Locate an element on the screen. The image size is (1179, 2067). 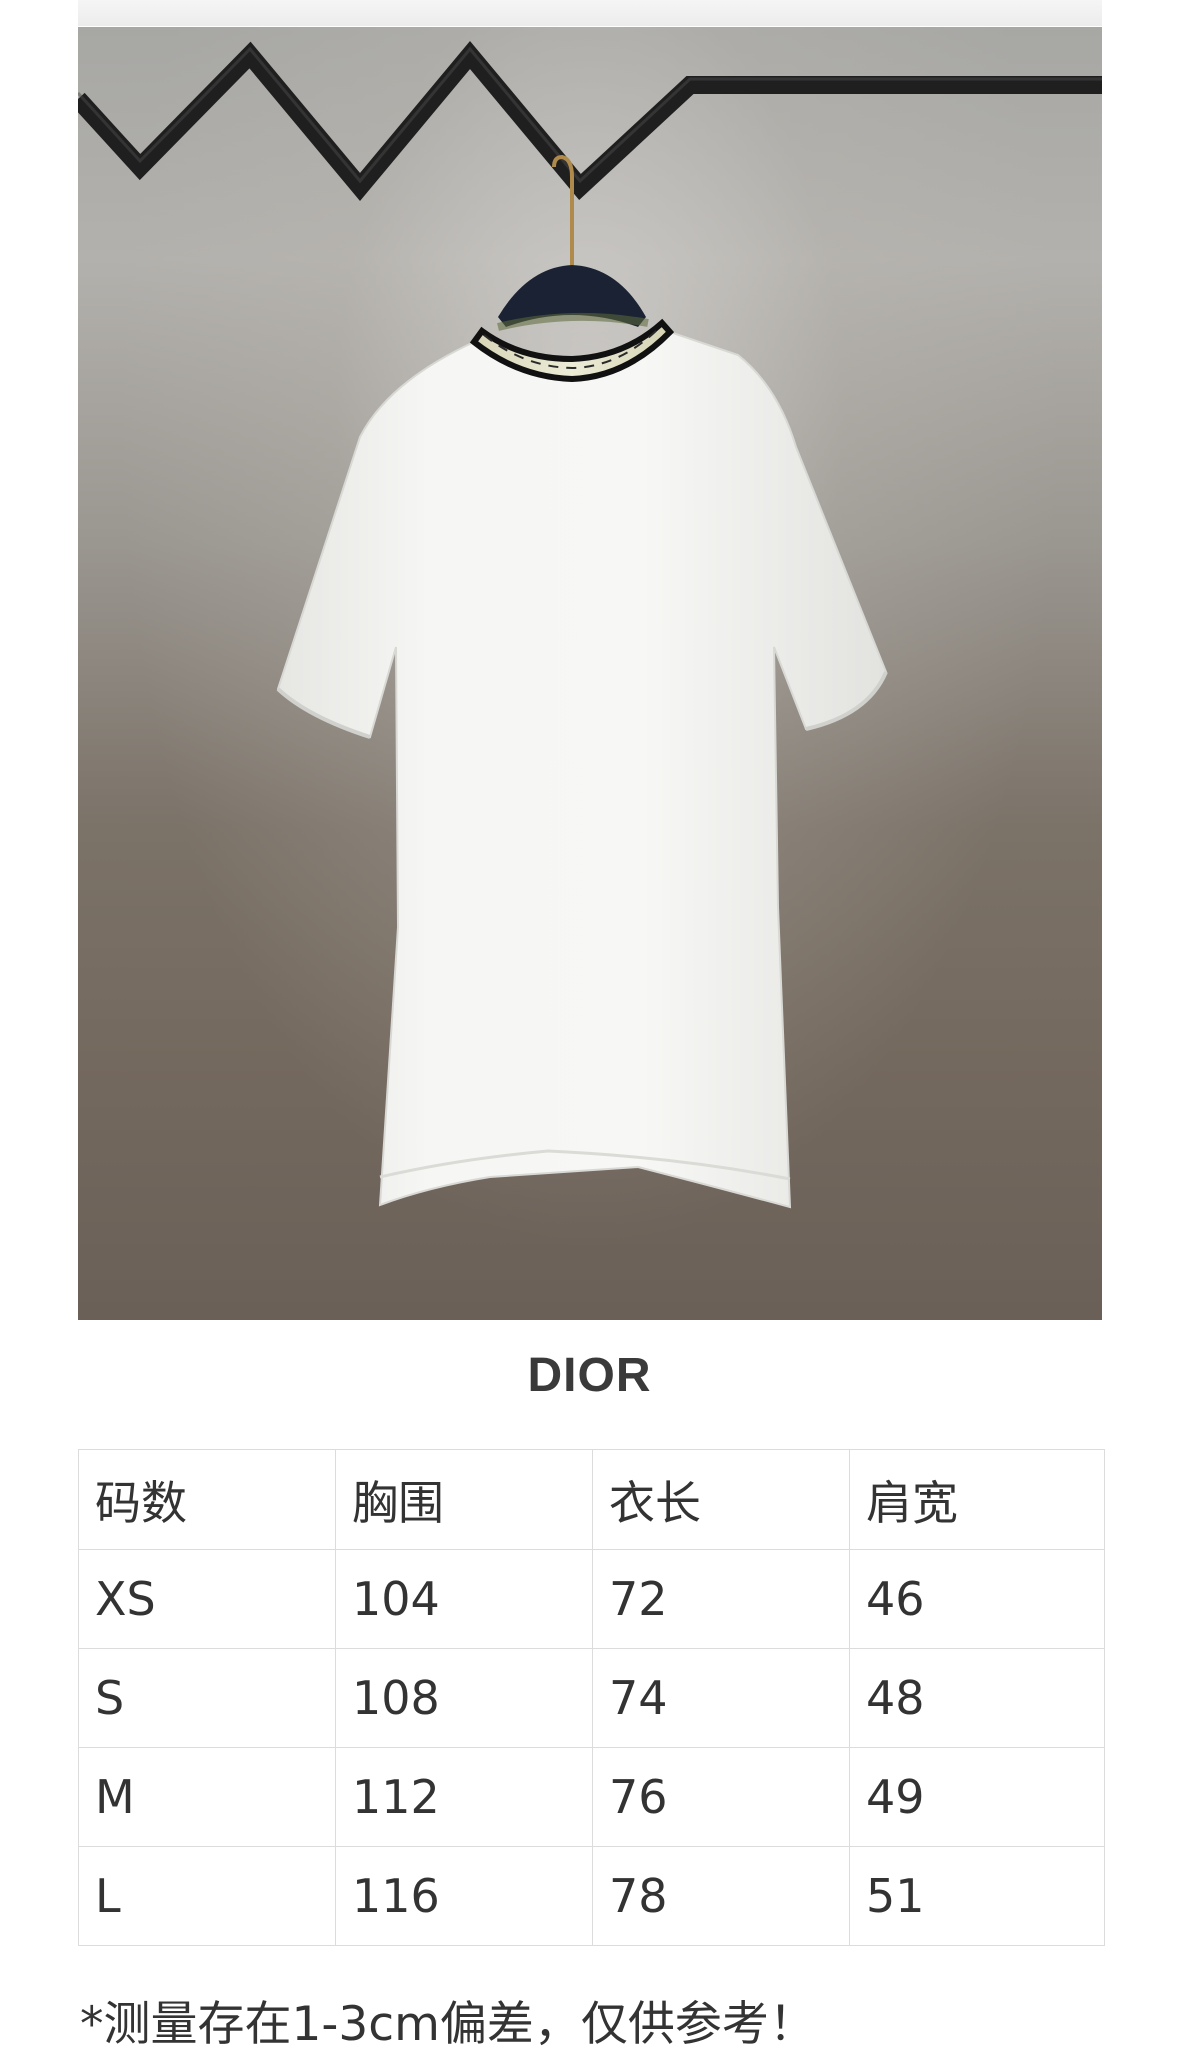
header-cell-length: 衣长 is located at coordinates (721, 1499).